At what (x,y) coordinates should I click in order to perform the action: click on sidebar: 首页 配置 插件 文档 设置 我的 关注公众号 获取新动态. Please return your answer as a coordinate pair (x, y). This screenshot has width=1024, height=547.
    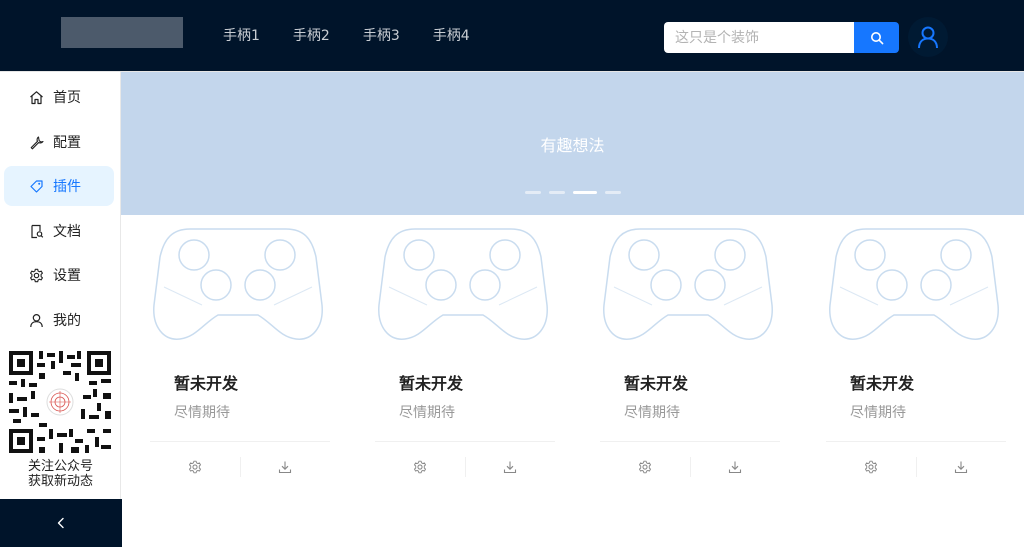
    Looking at the image, I should click on (61, 309).